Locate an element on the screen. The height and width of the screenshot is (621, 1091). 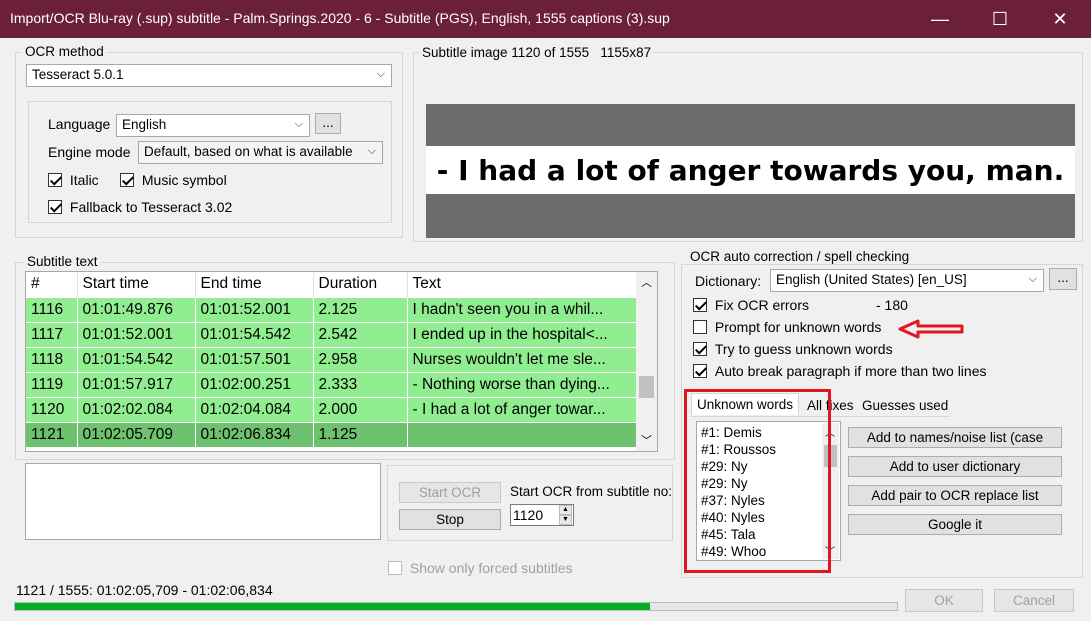
cell-number: 1116 is located at coordinates (52, 309).